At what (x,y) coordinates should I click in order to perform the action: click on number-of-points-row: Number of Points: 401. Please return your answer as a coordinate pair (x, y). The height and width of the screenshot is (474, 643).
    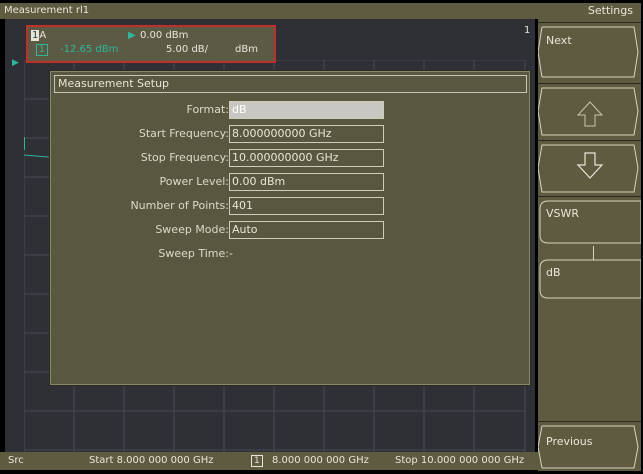
    Looking at the image, I should click on (290, 206).